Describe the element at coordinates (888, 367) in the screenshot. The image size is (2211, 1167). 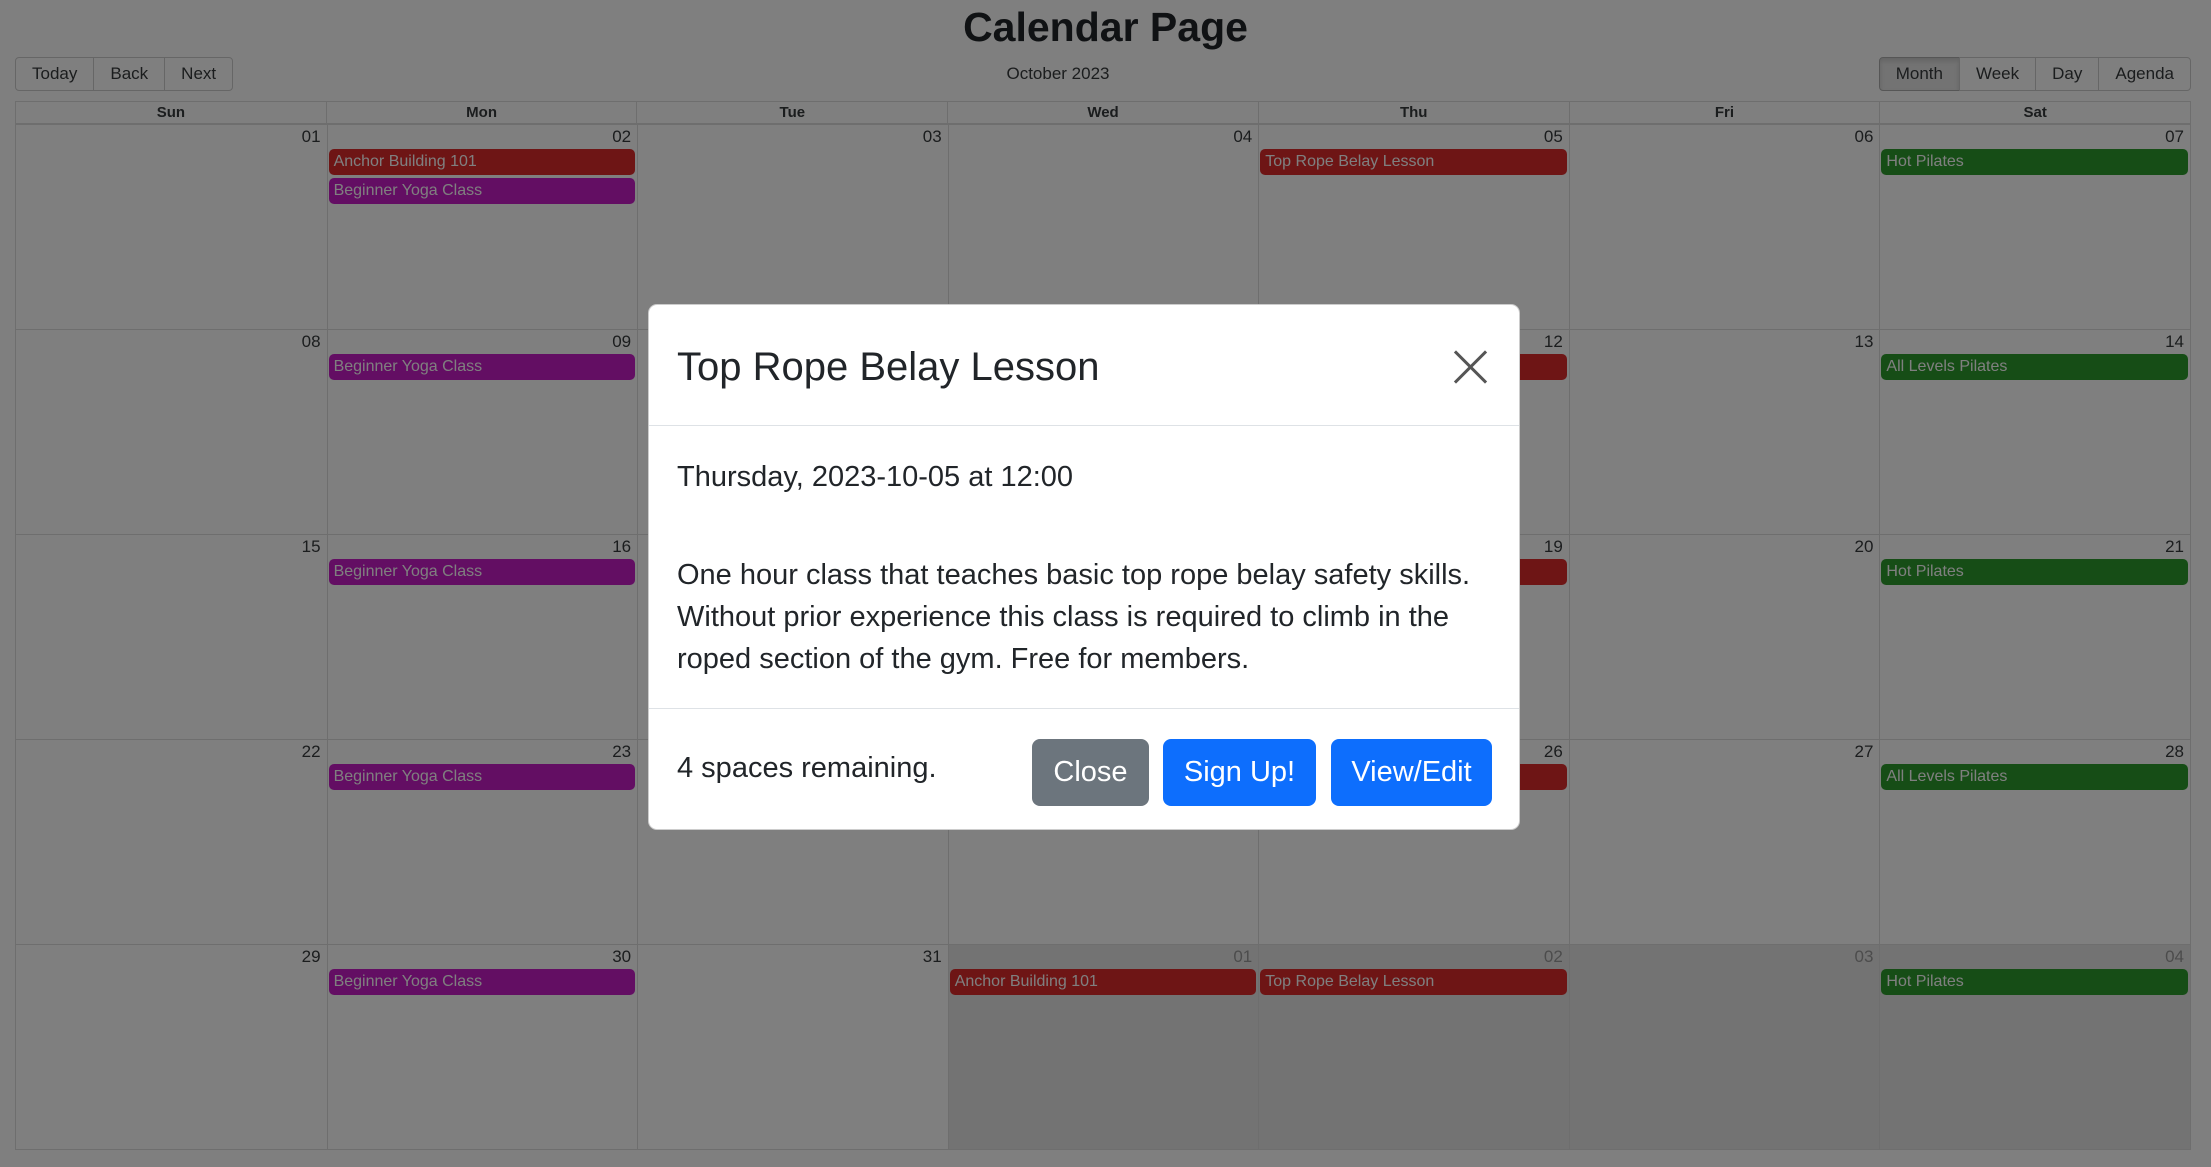
I see `modal-title: Top Rope Belay Lesson` at that location.